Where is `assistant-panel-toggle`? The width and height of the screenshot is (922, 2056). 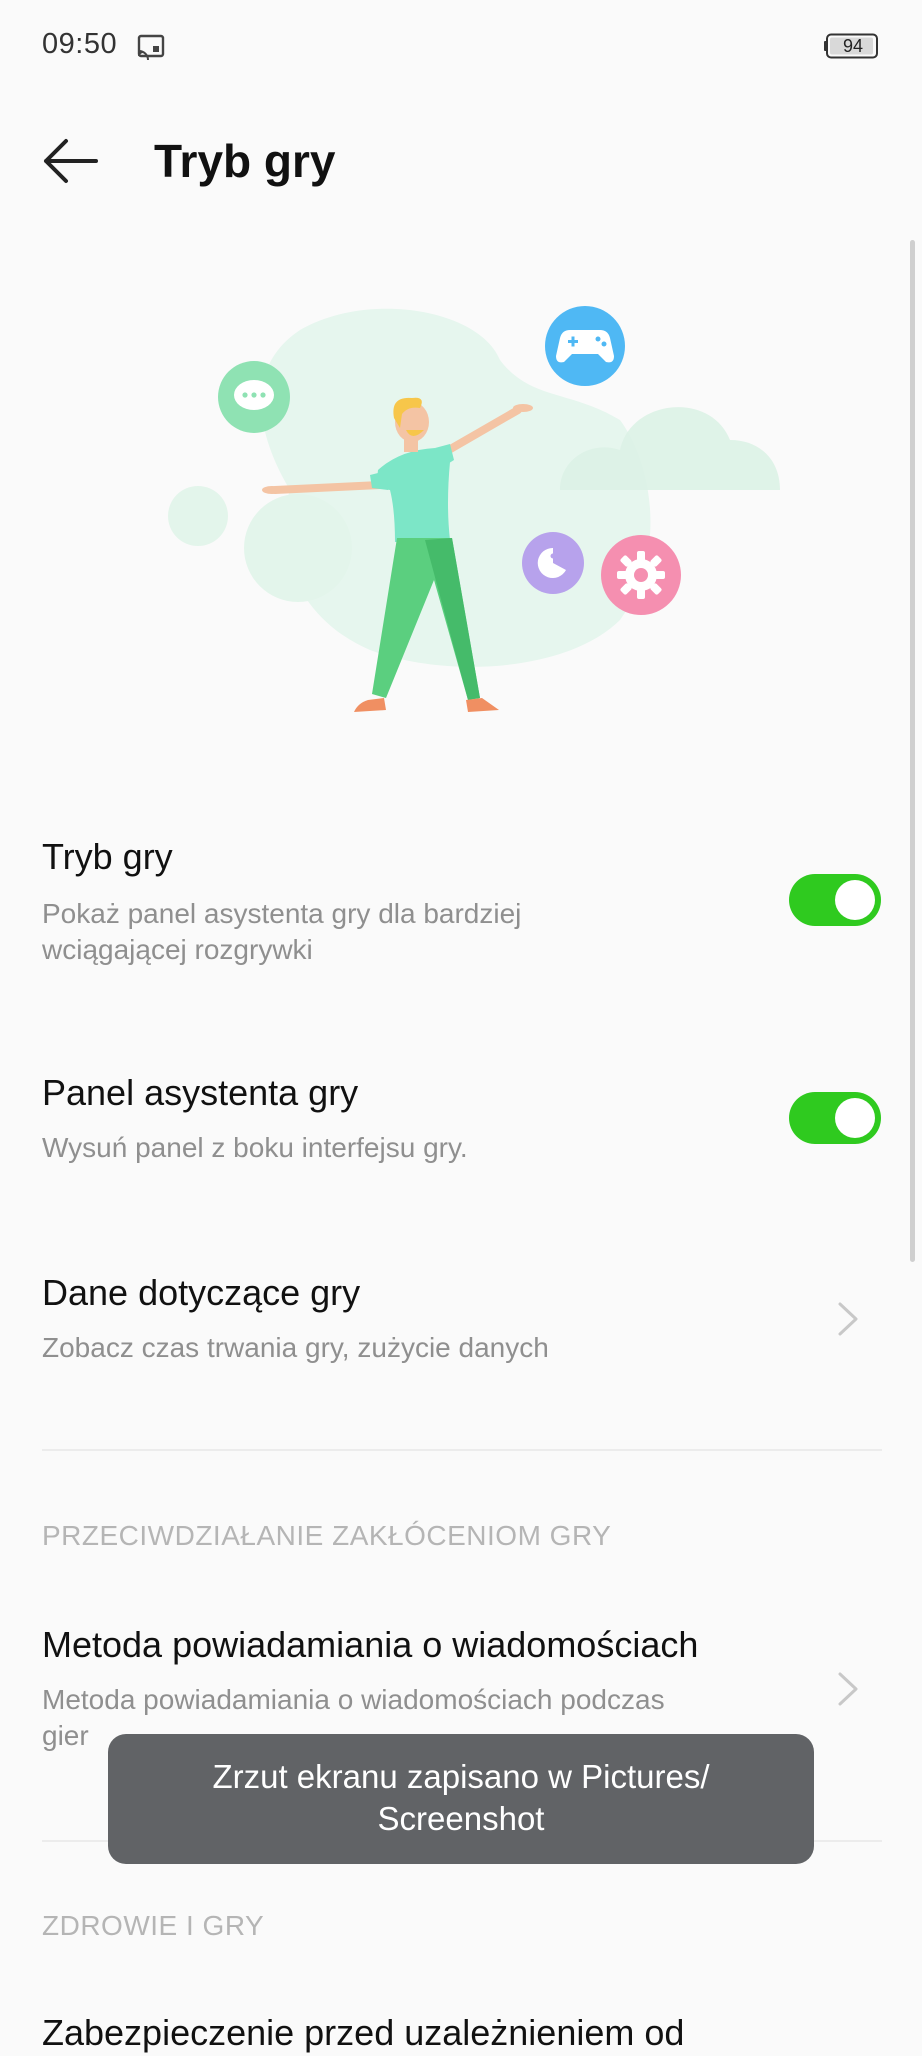
assistant-panel-toggle is located at coordinates (835, 1118).